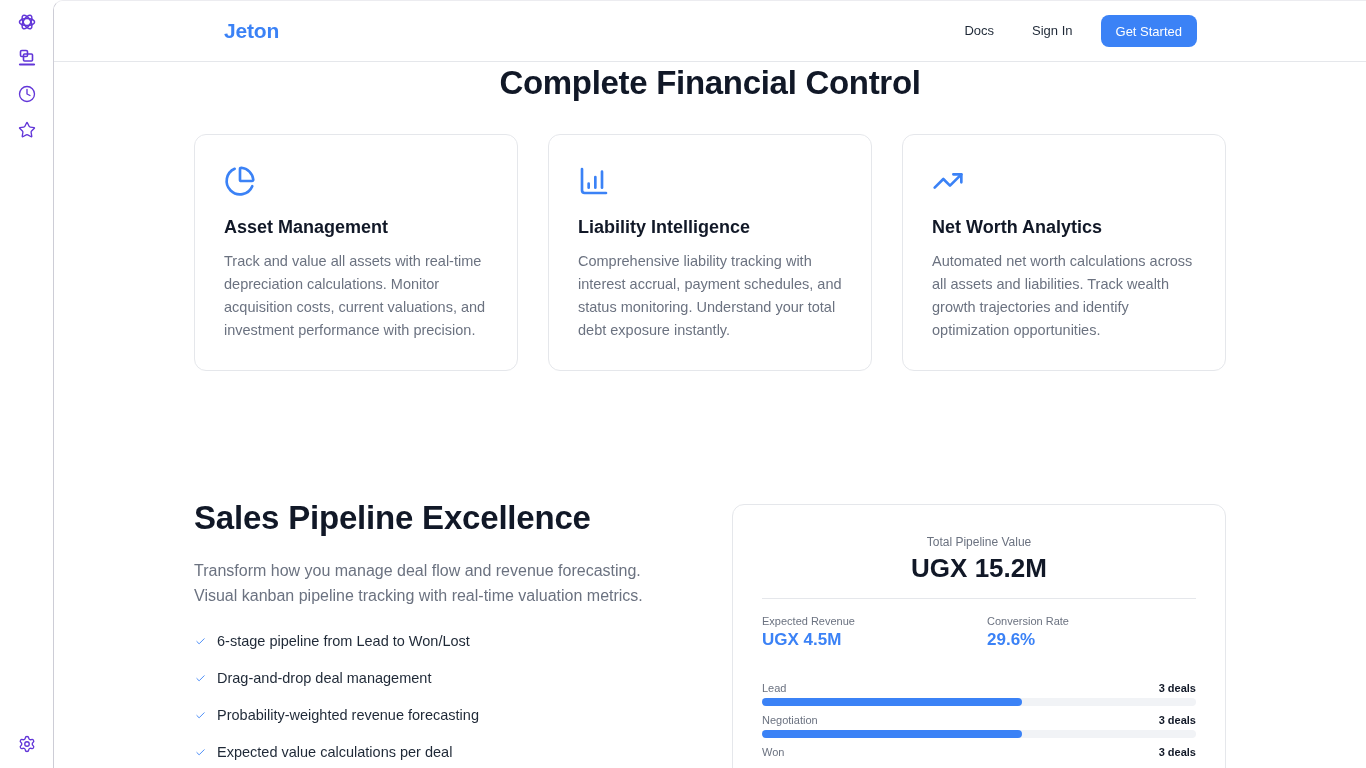 The width and height of the screenshot is (1366, 768). I want to click on clock-icon, so click(26, 94).